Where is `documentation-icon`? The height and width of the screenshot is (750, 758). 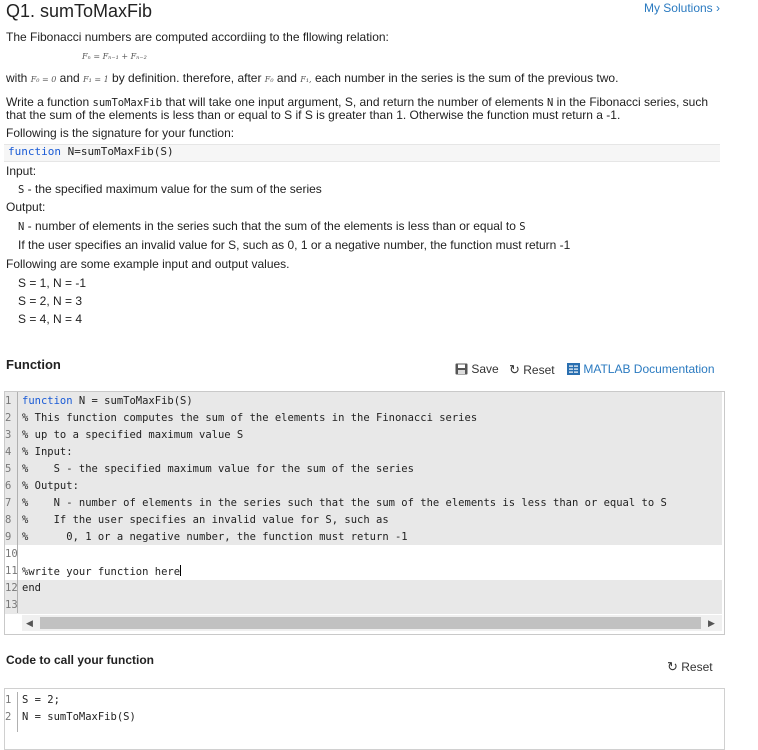
documentation-icon is located at coordinates (573, 369).